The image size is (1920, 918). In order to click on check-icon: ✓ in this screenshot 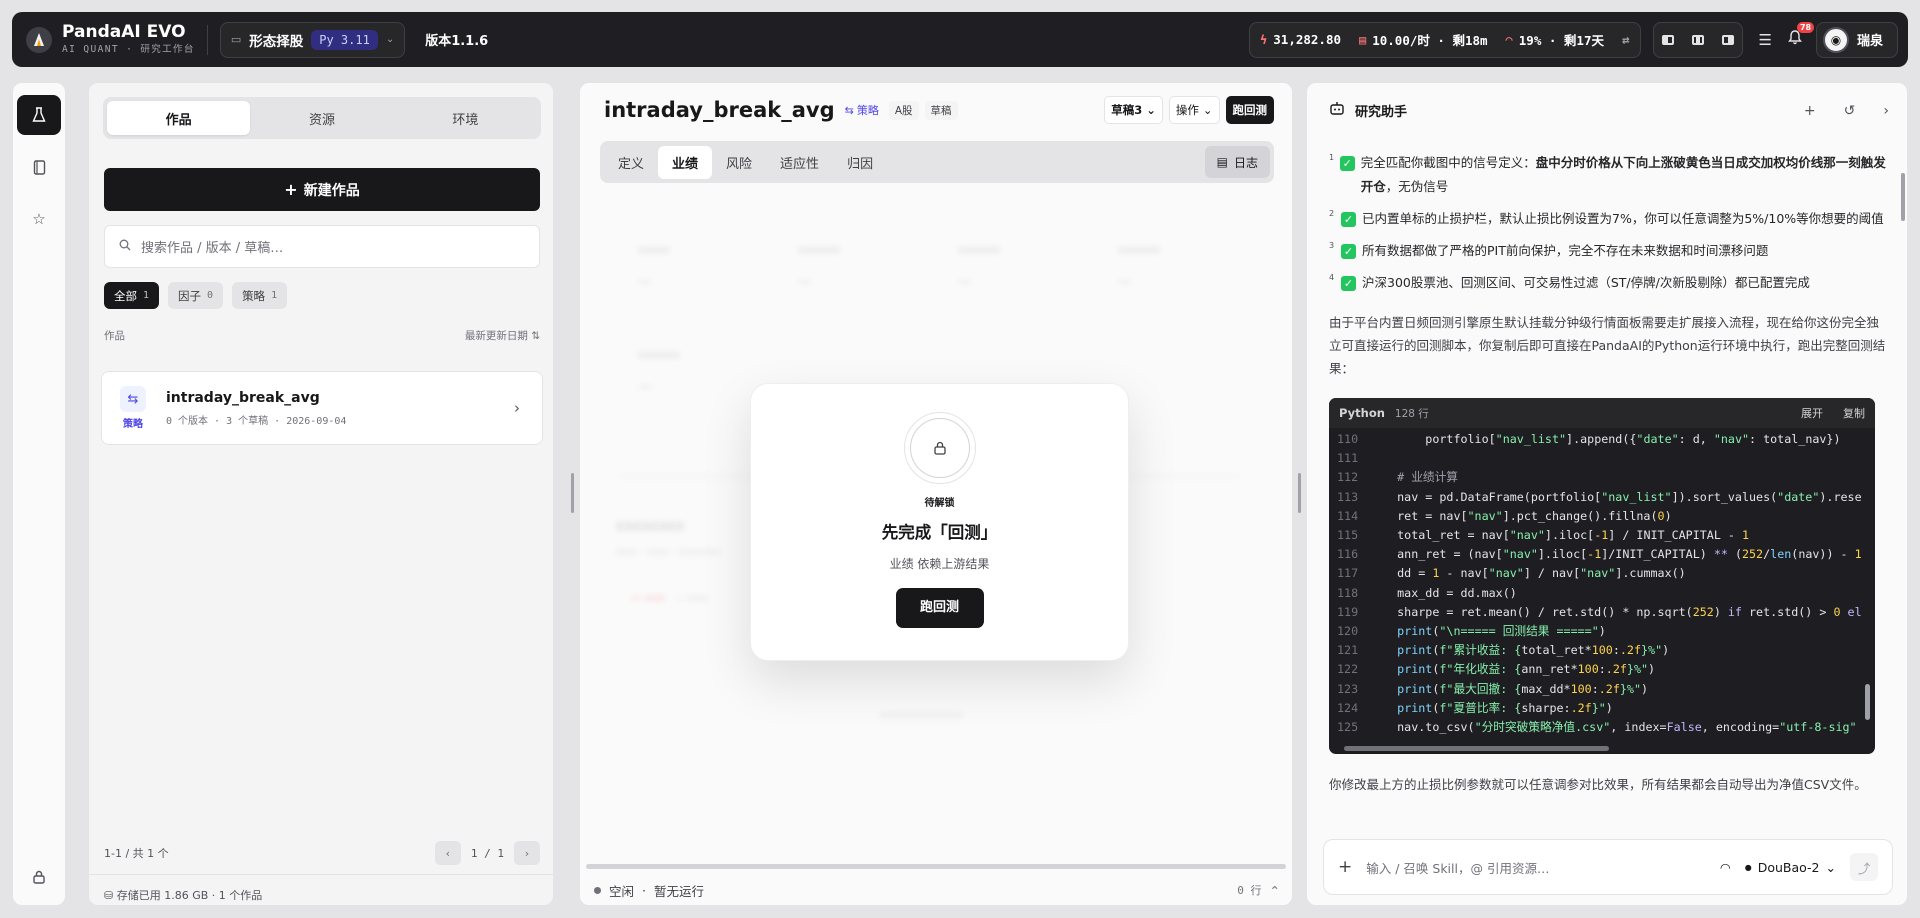, I will do `click(1348, 283)`.